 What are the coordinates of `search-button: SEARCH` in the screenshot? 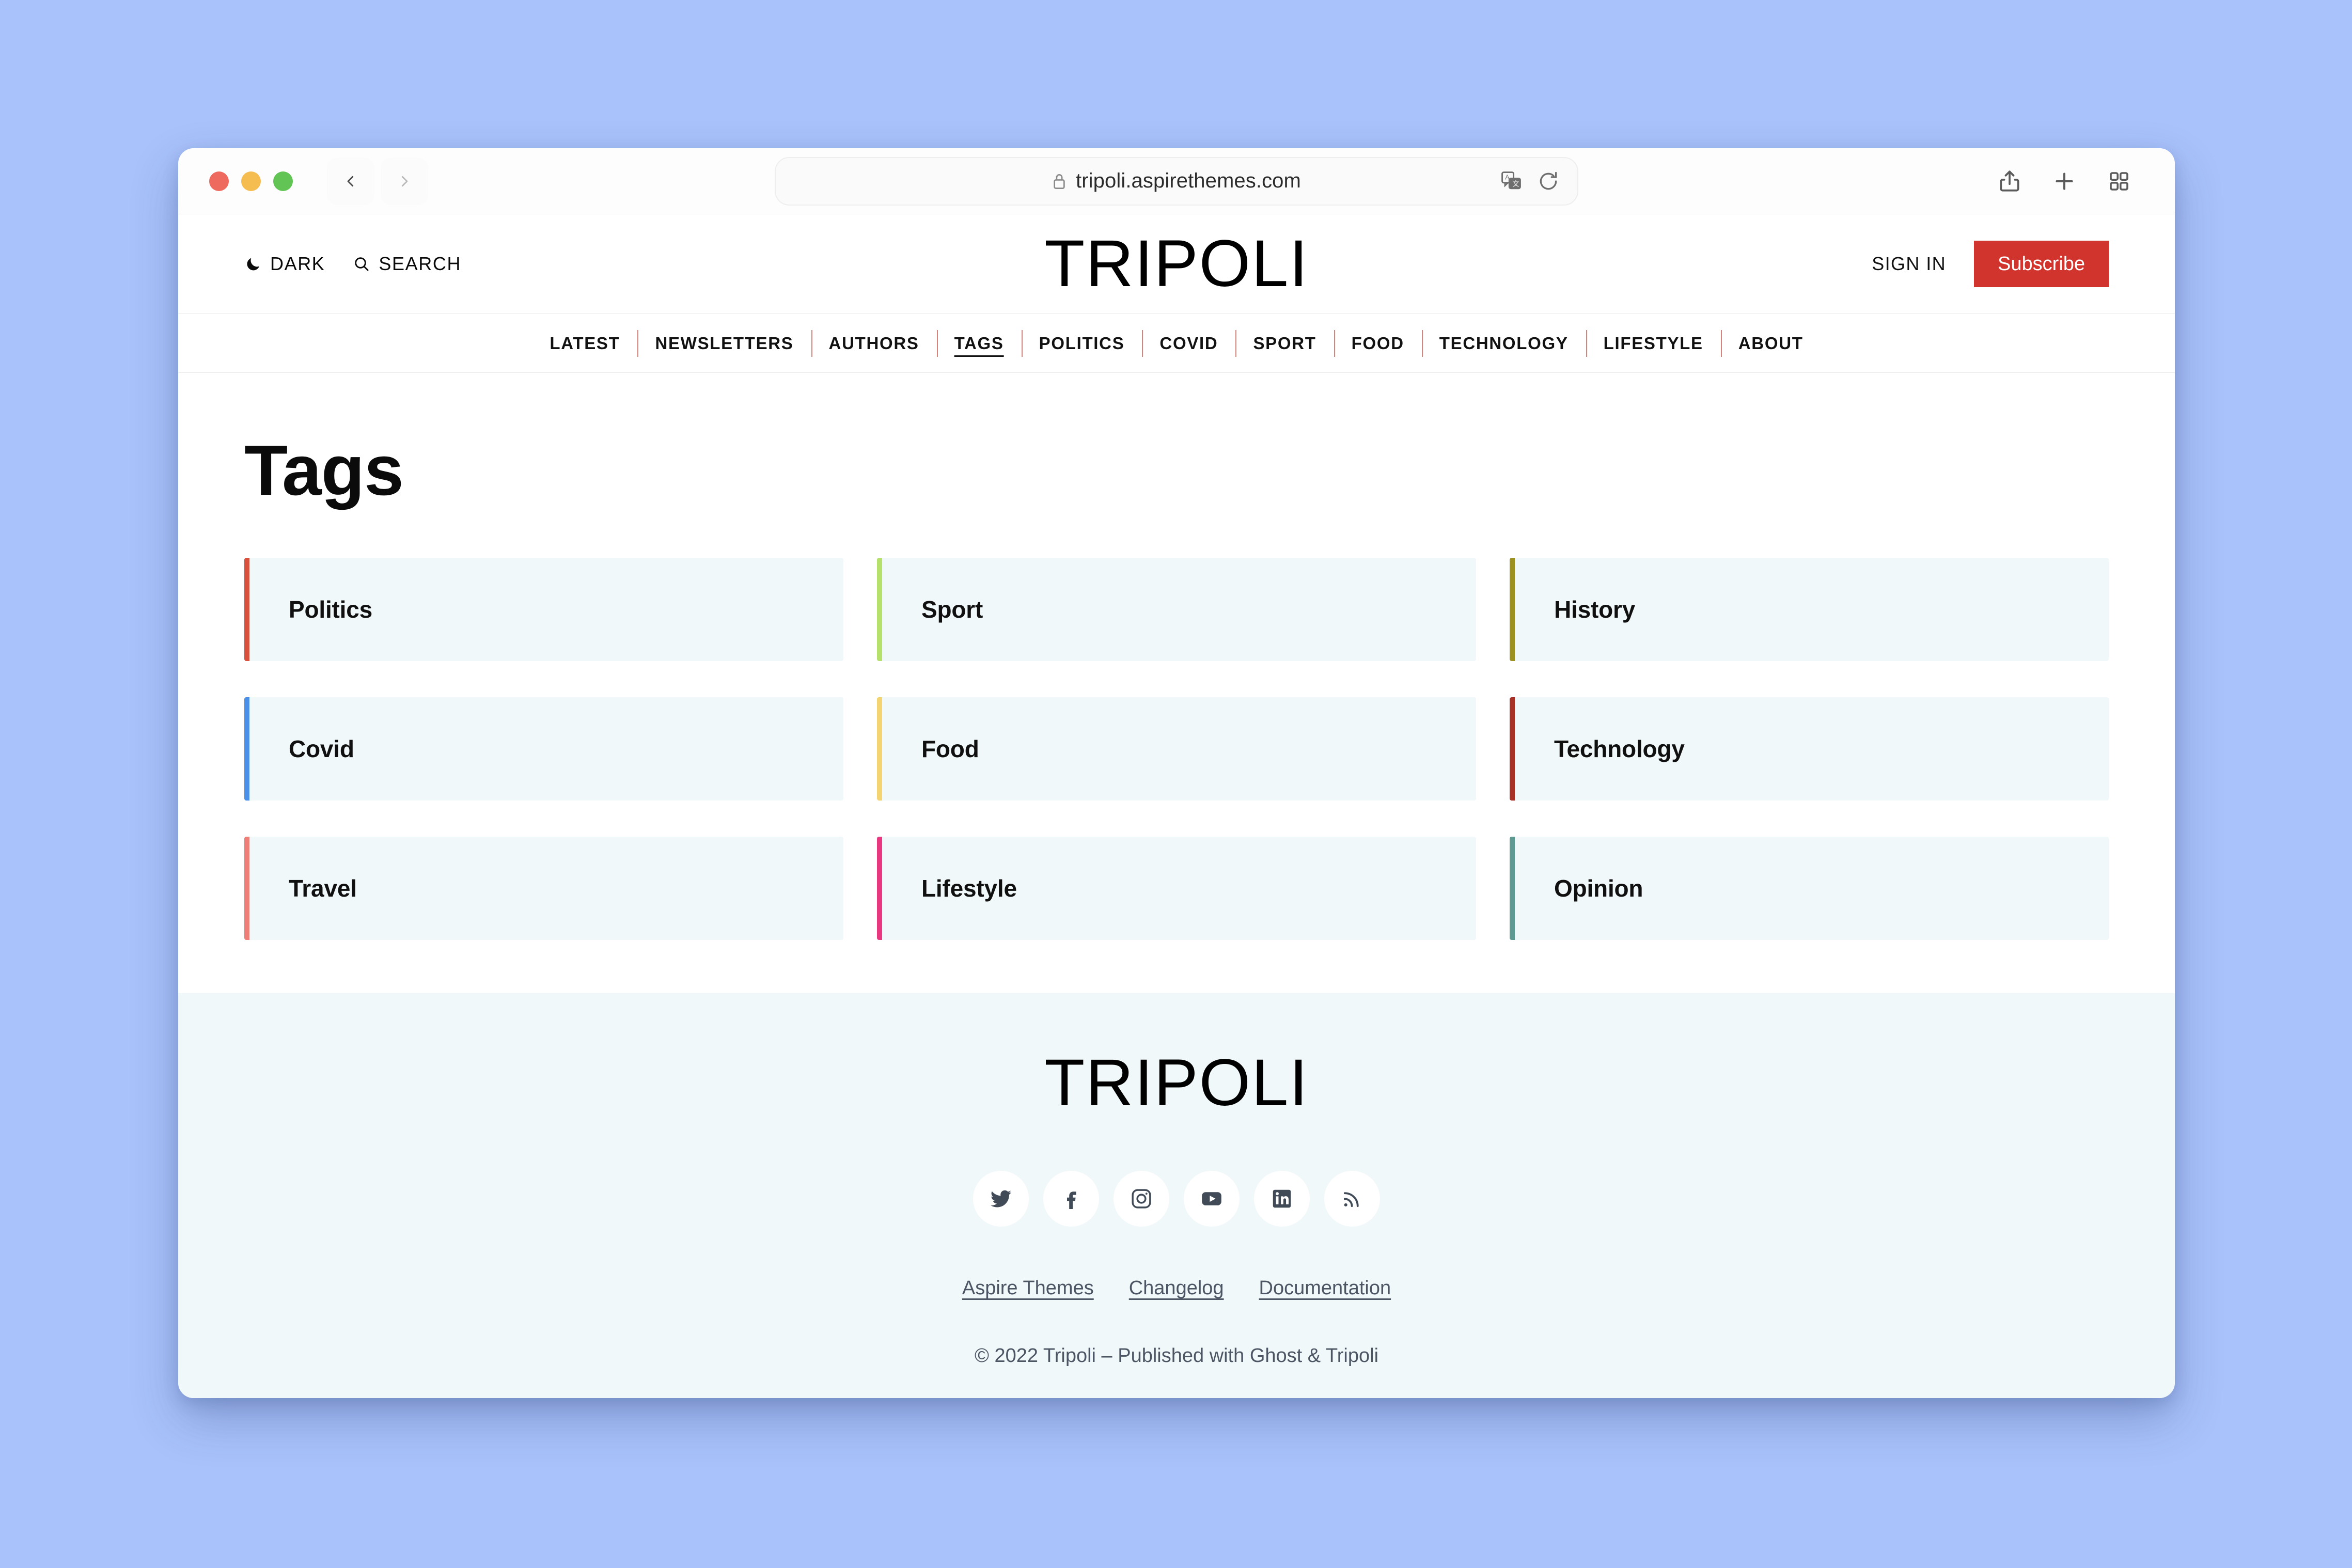 It's located at (407, 264).